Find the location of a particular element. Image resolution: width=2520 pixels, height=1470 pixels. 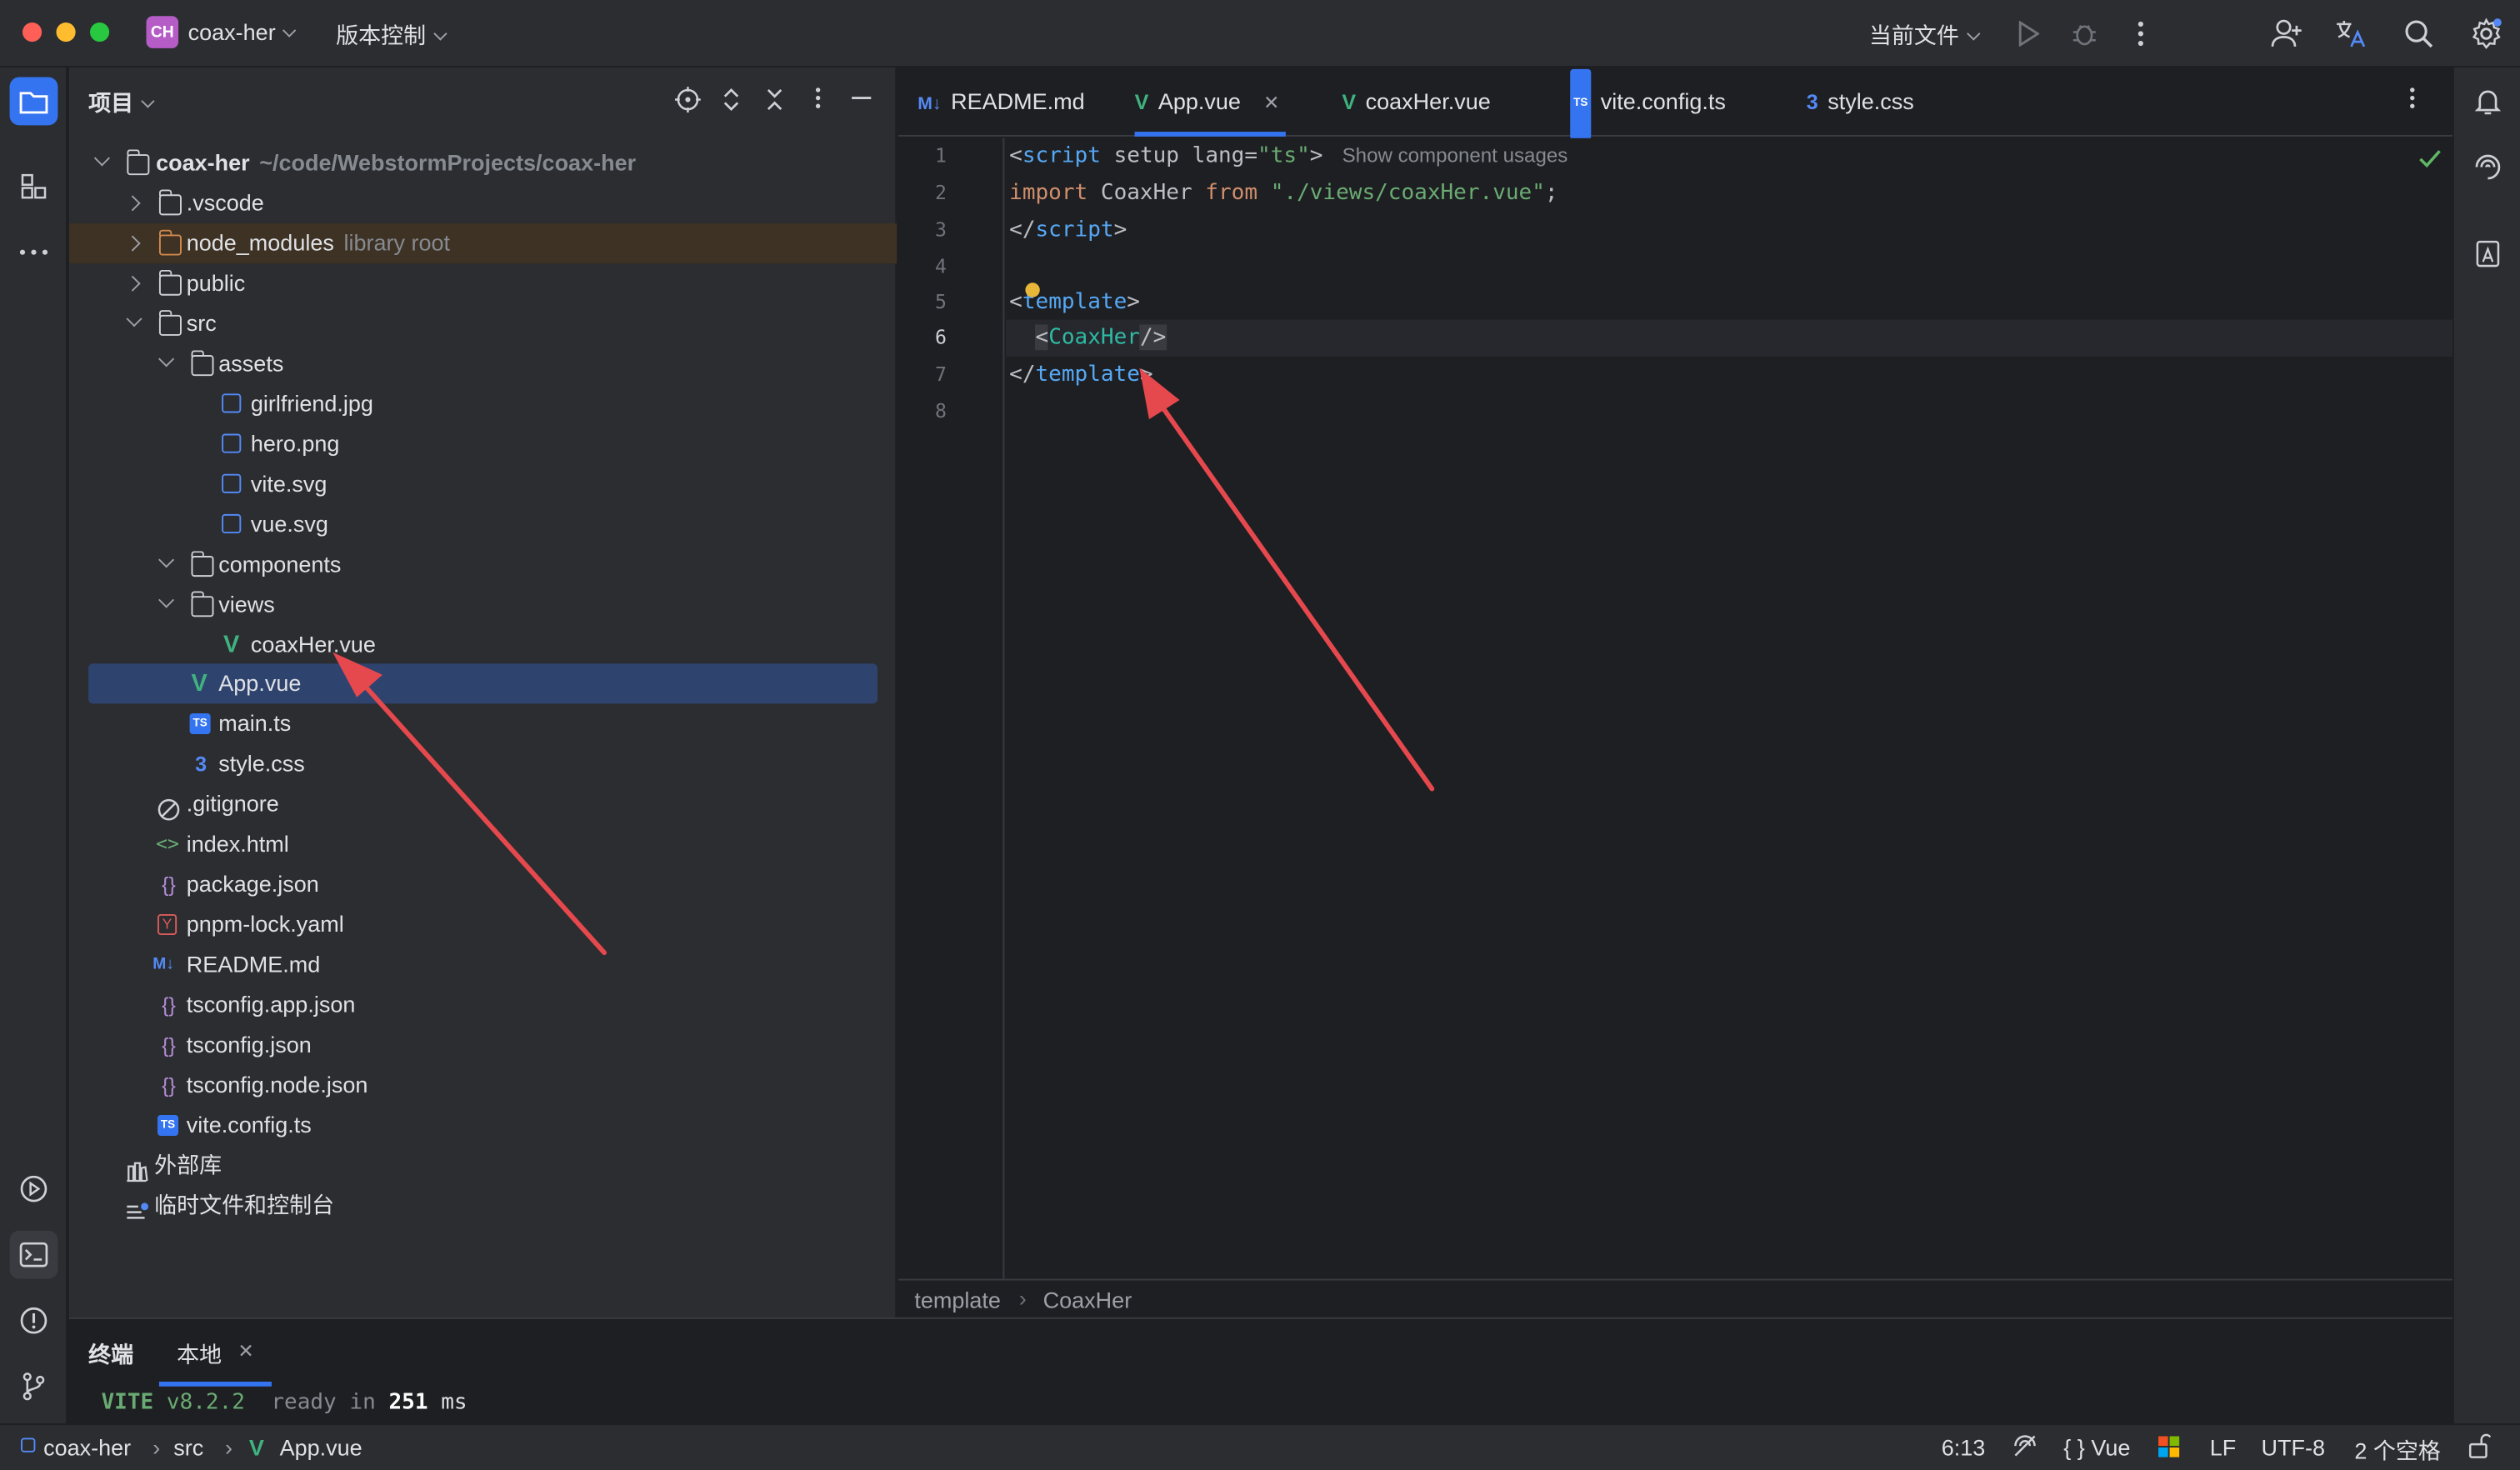

annotation-arrow-to-template is located at coordinates (1287, 580).